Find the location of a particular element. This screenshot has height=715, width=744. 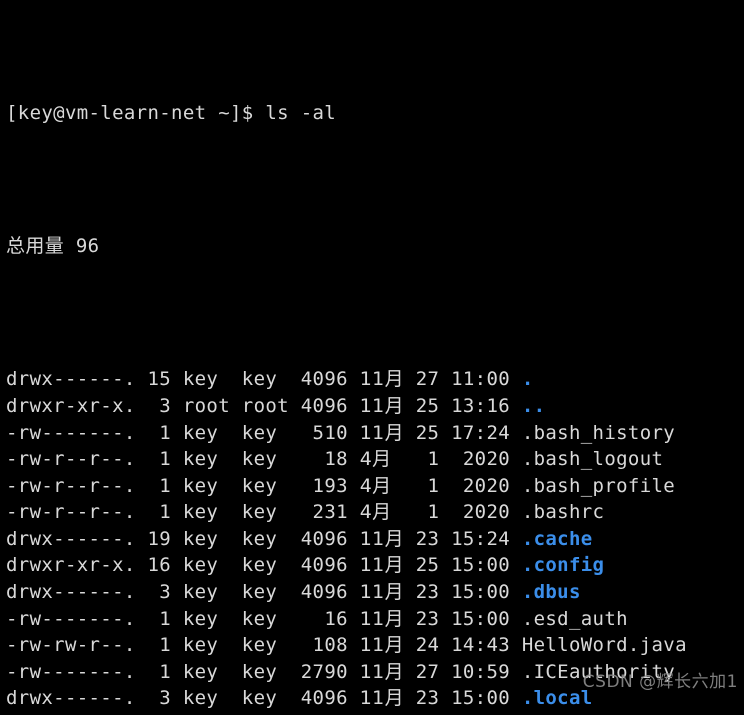

file-size: 108 is located at coordinates (330, 645).